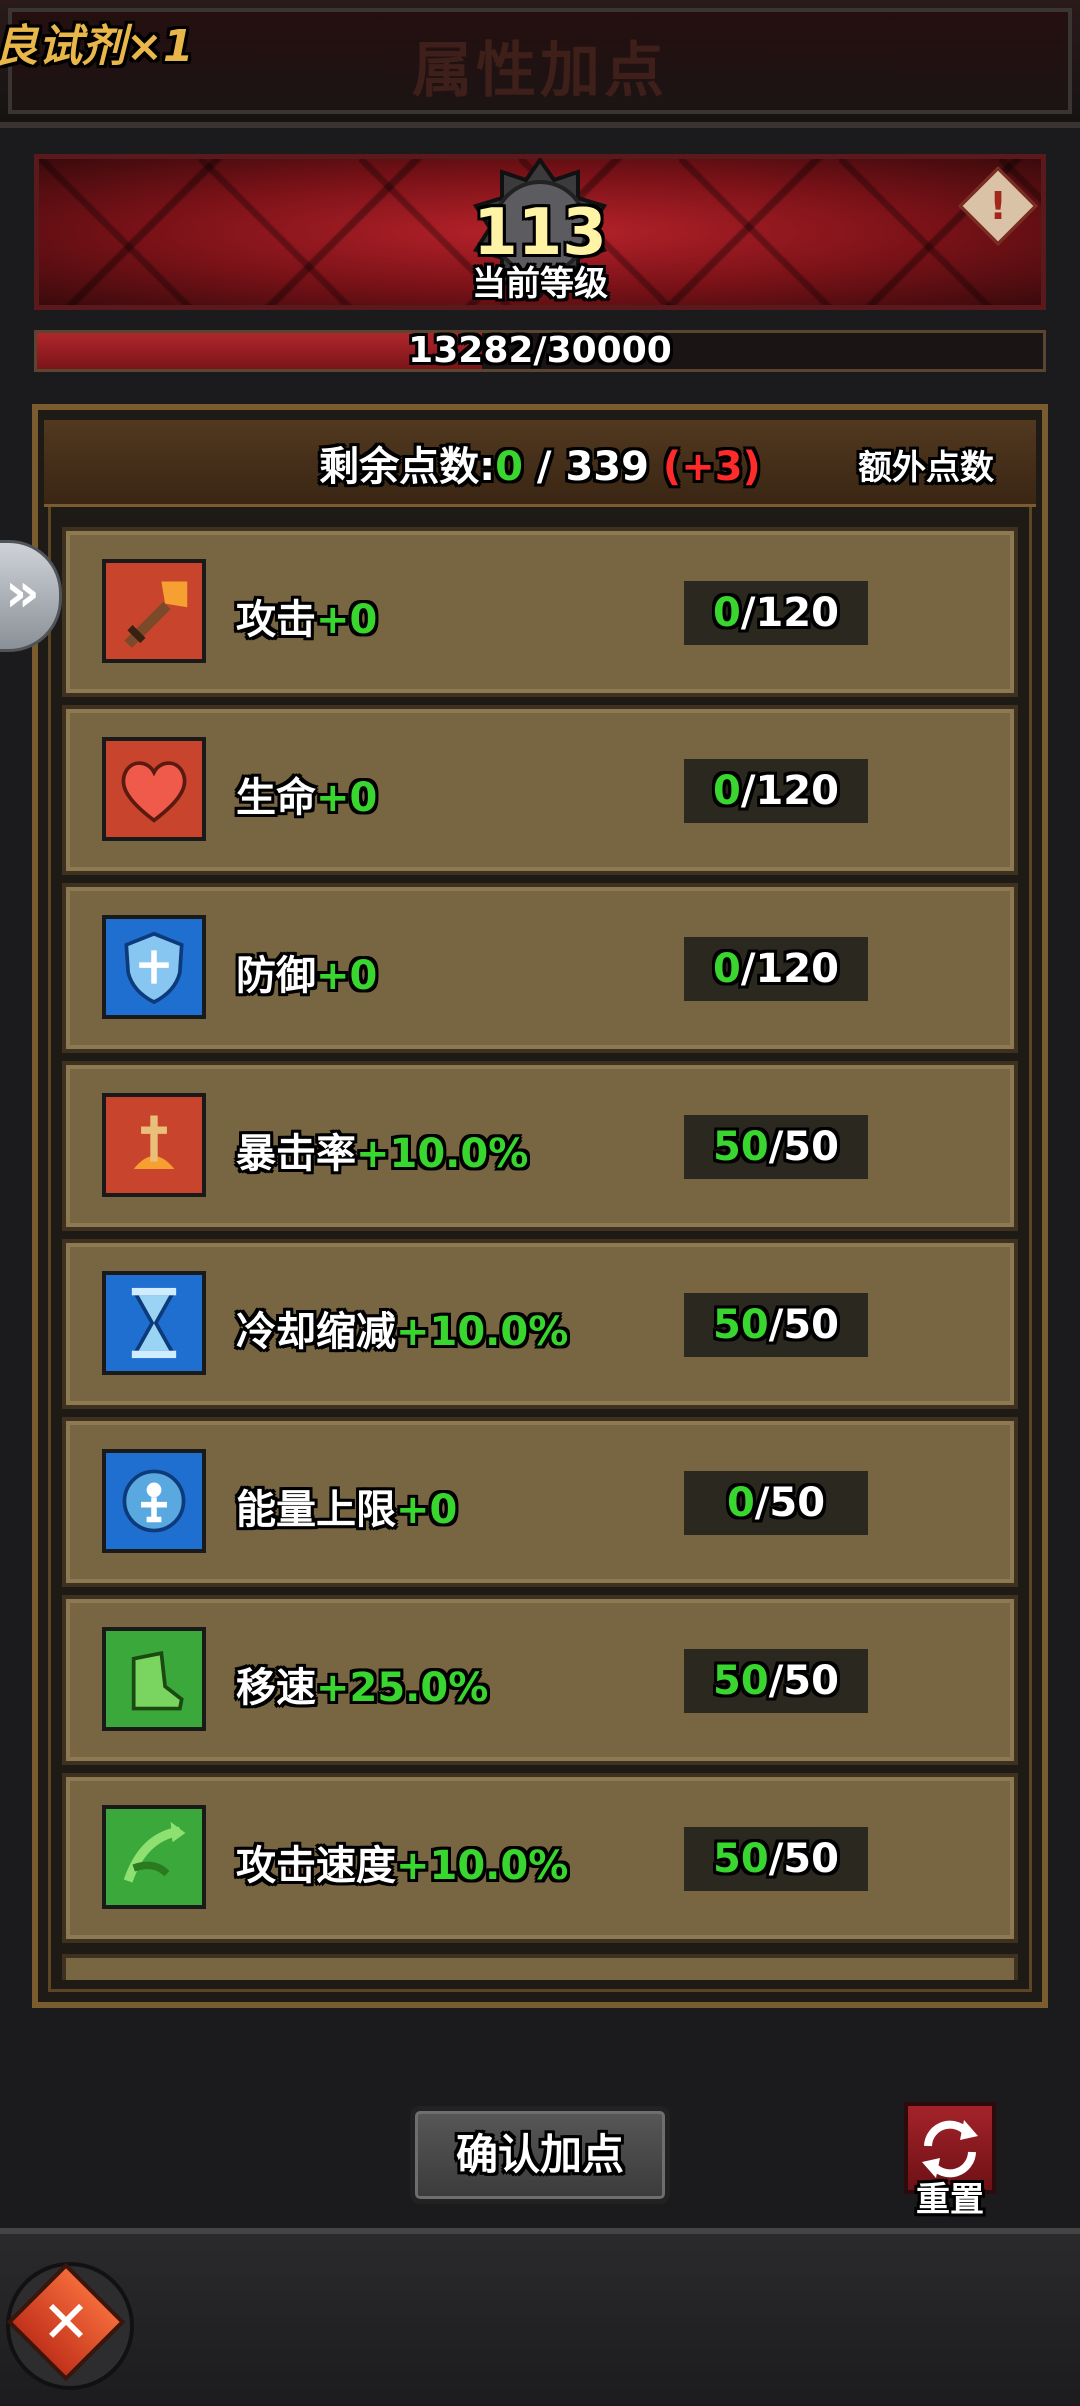  Describe the element at coordinates (316, 1866) in the screenshot. I see `attribute-name: 攻击速度` at that location.